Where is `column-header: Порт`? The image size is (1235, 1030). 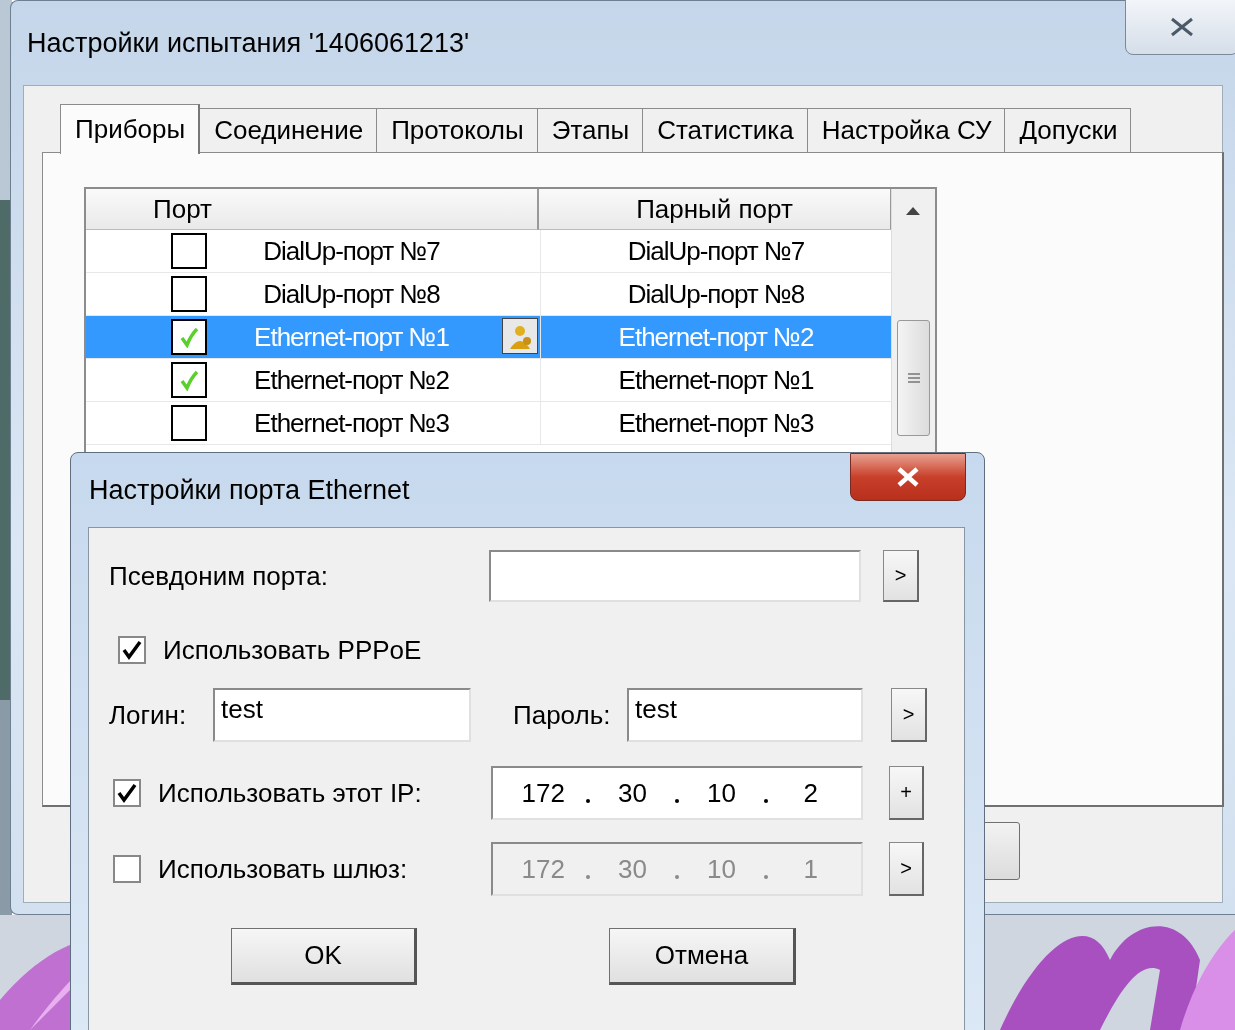 column-header: Порт is located at coordinates (312, 209).